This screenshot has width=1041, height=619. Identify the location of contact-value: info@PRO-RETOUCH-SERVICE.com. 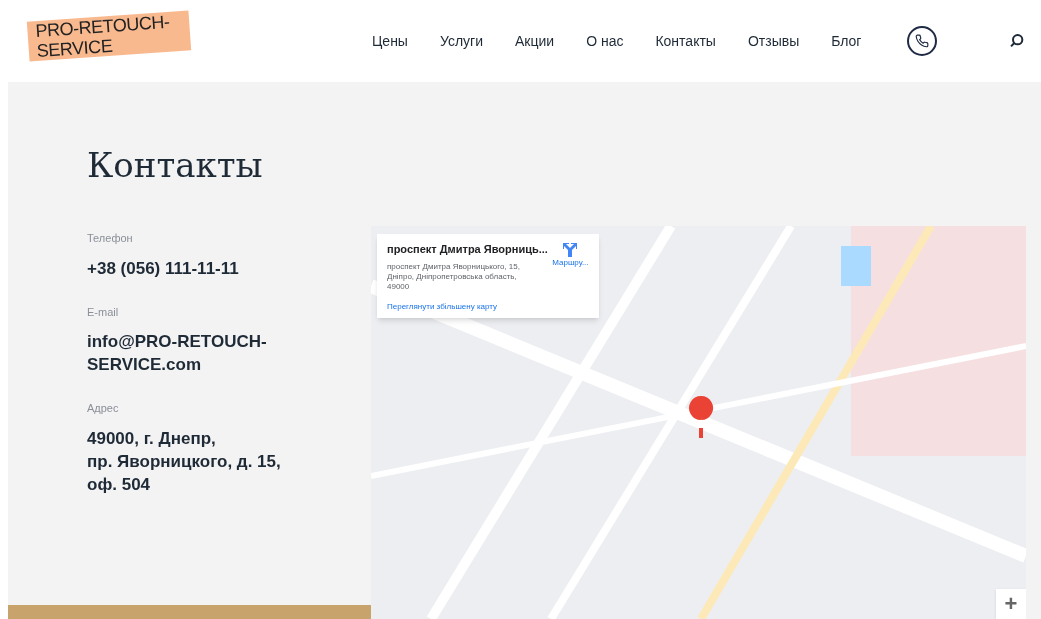
(177, 353).